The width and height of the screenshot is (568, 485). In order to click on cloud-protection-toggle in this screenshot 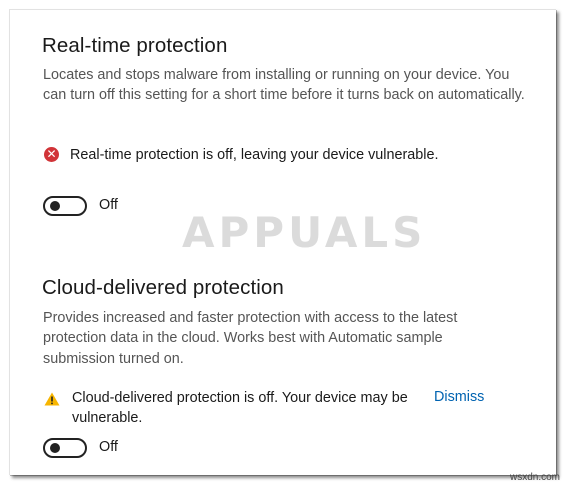, I will do `click(65, 448)`.